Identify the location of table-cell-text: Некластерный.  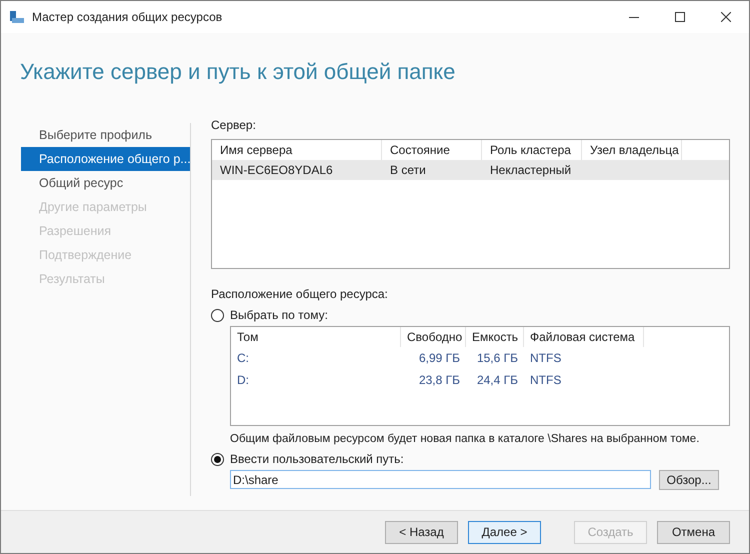
(530, 170).